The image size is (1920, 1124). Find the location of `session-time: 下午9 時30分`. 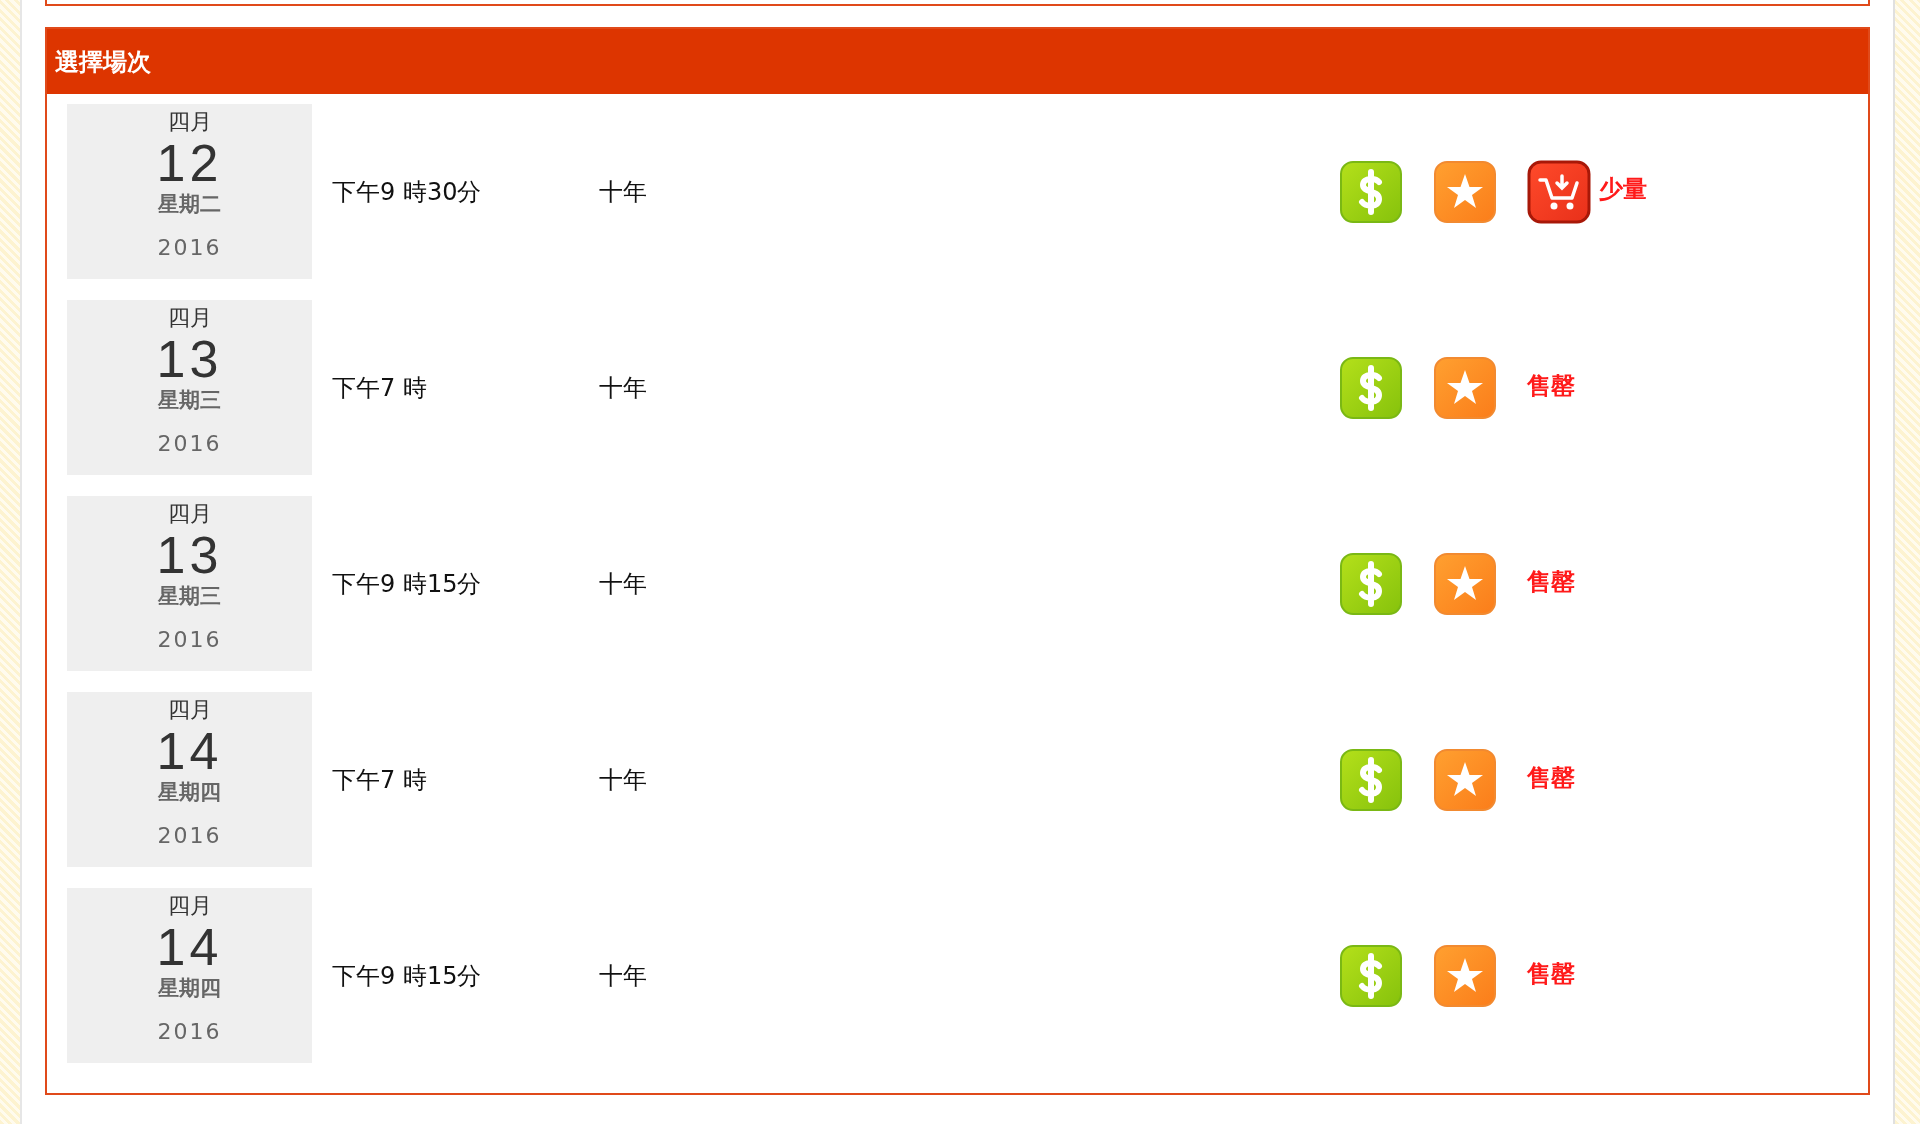

session-time: 下午9 時30分 is located at coordinates (407, 192).